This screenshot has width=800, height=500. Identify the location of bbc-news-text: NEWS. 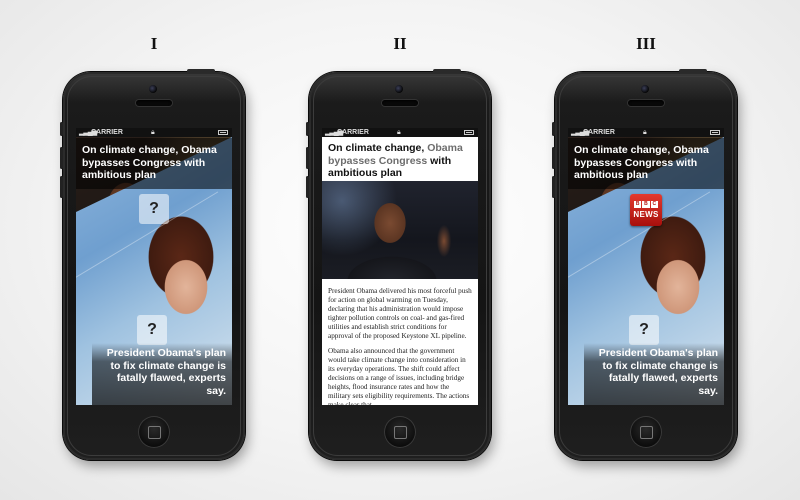
(646, 214).